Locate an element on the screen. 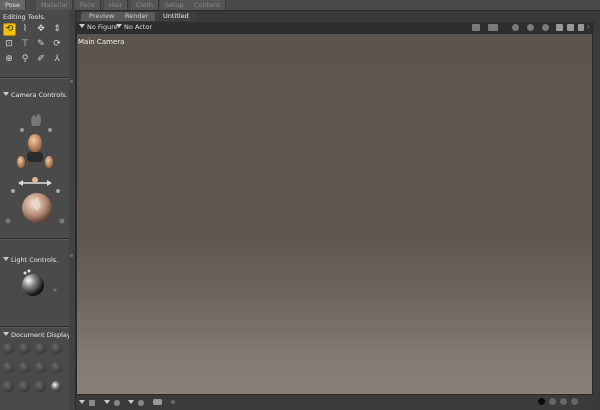 This screenshot has width=600, height=410. figure-style-icon is located at coordinates (117, 403).